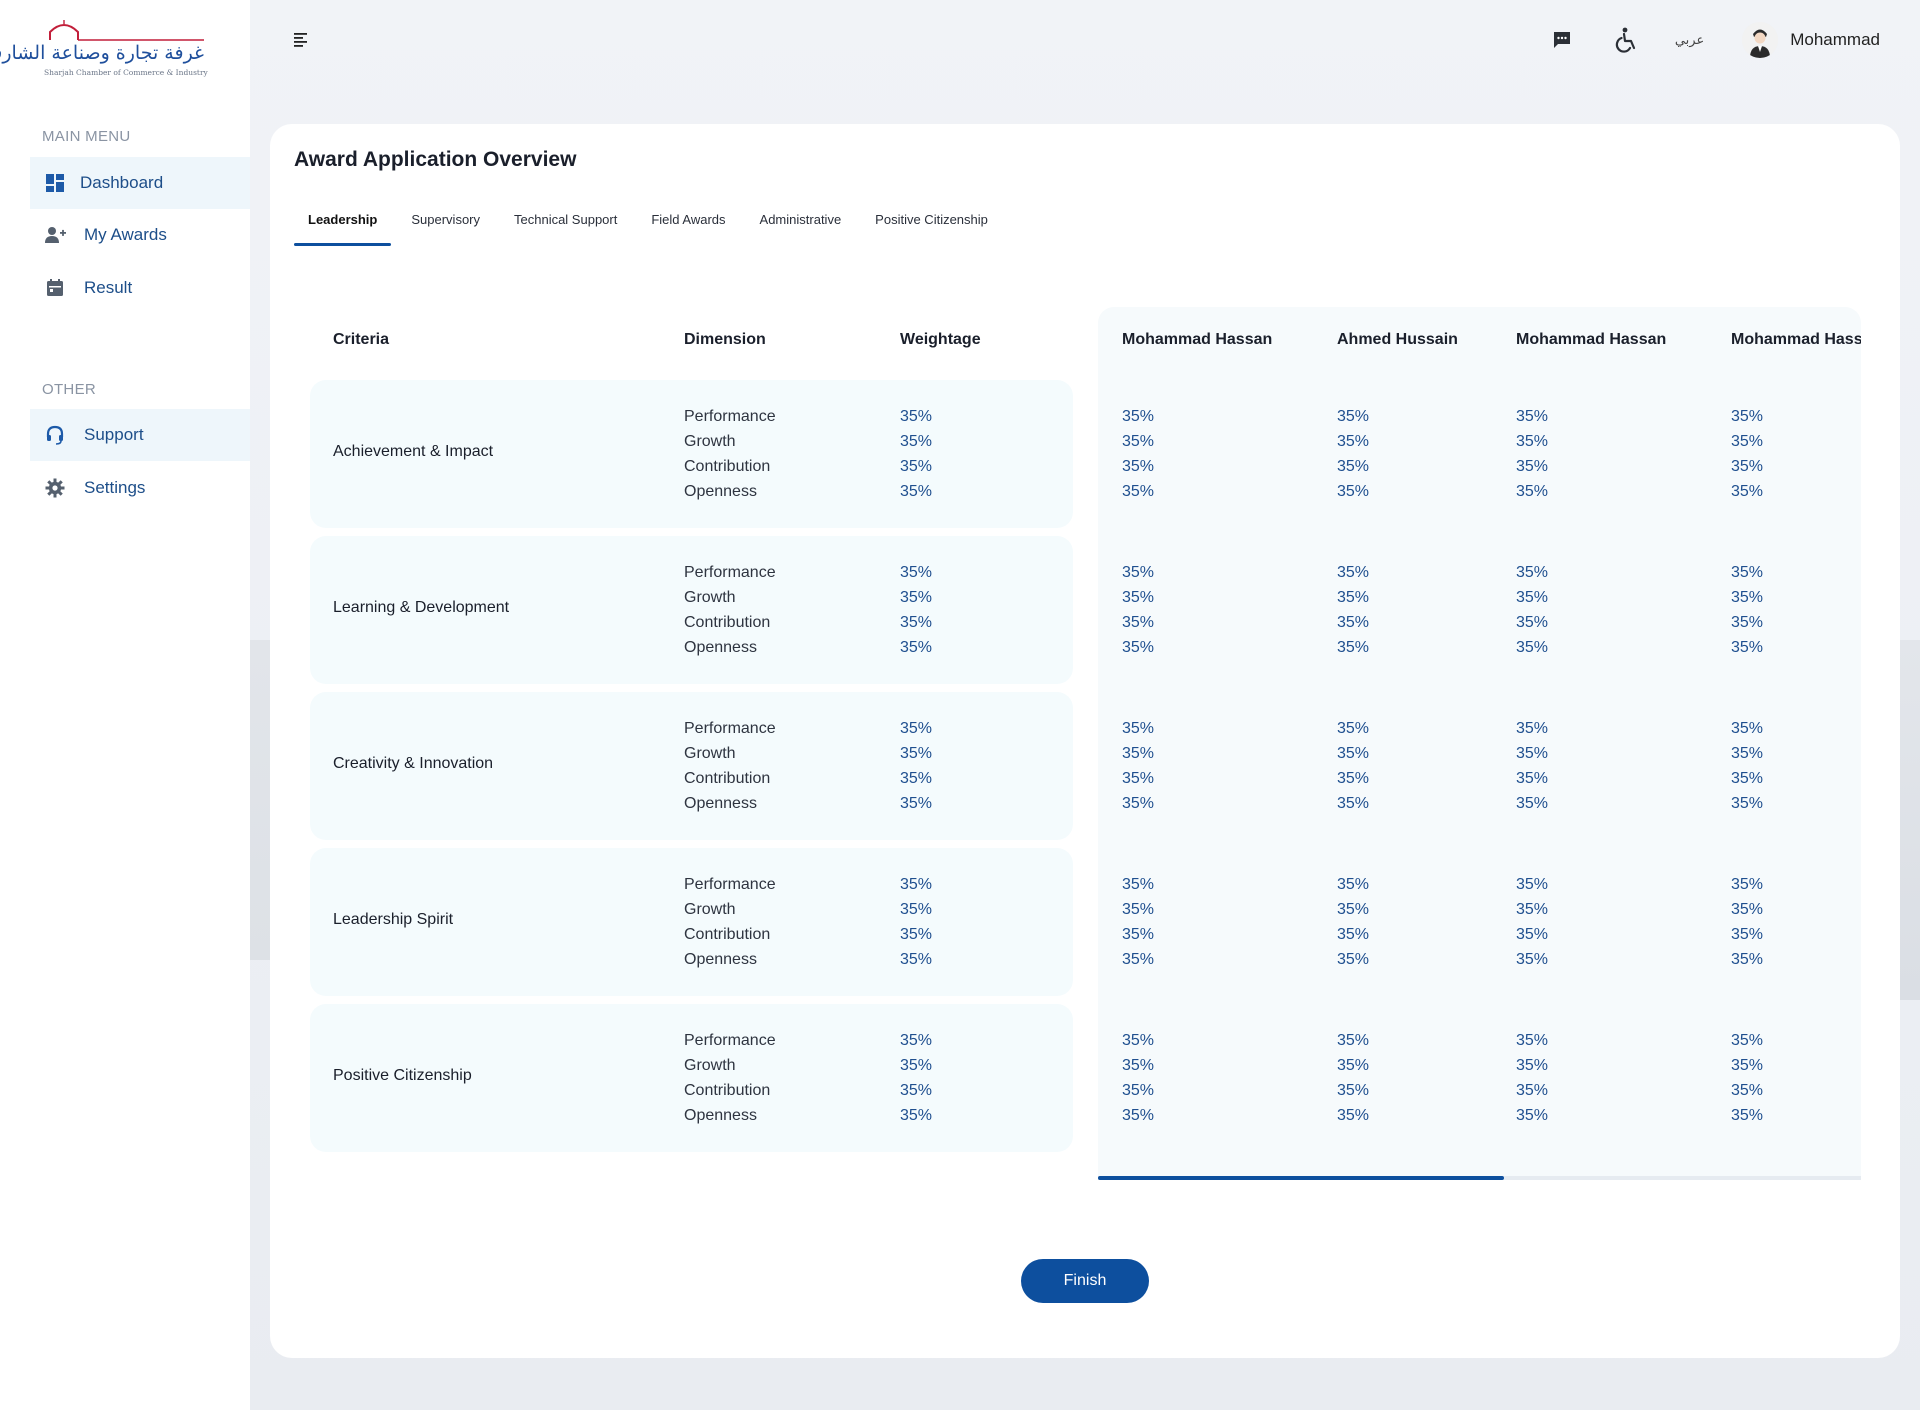 The image size is (1920, 1410). What do you see at coordinates (86, 136) in the screenshot?
I see `main-menu-title: MAIN MENU` at bounding box center [86, 136].